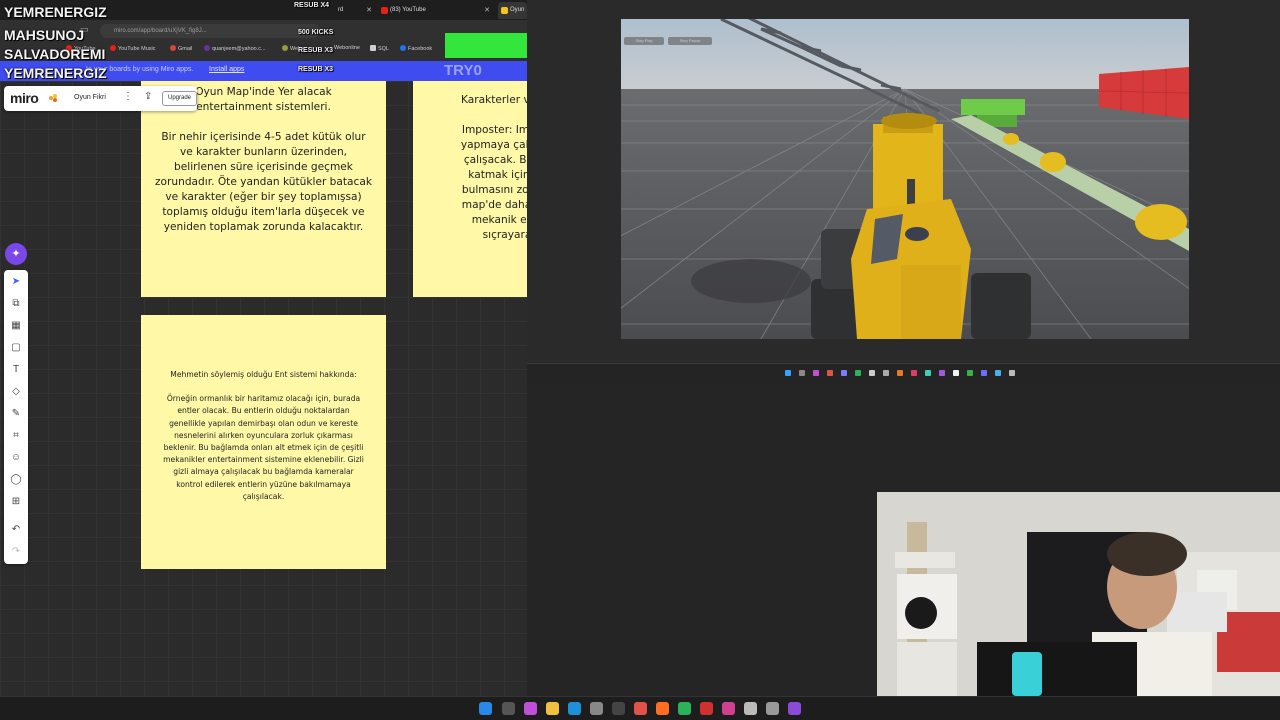 This screenshot has height=720, width=1280. Describe the element at coordinates (16, 254) in the screenshot. I see `miro-ai-icon: ✦` at that location.